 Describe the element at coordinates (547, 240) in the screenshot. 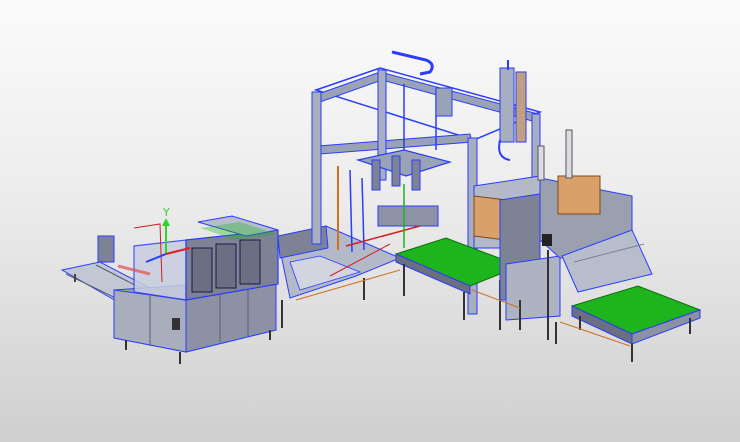

I see `sensor-box` at that location.